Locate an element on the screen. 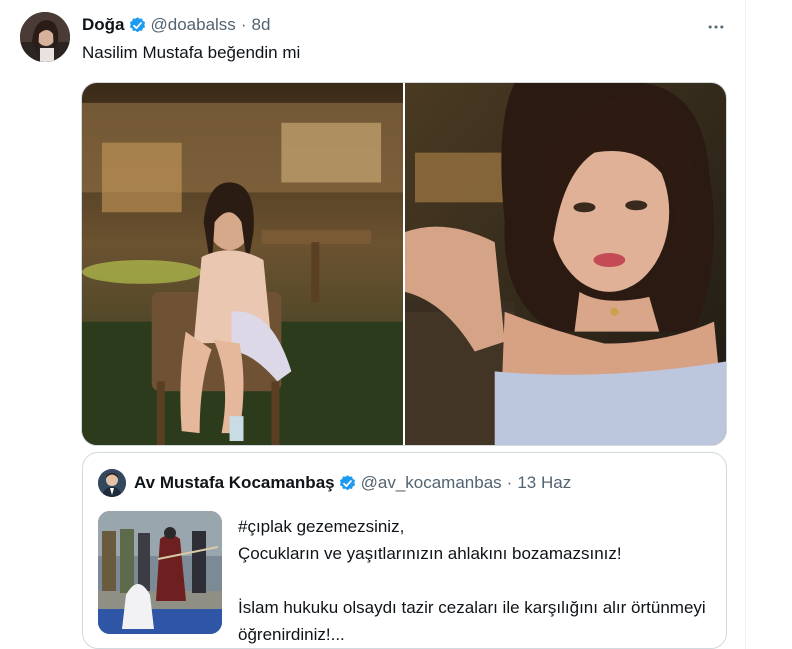 This screenshot has width=792, height=649. quoted-media-thumbnail is located at coordinates (160, 572).